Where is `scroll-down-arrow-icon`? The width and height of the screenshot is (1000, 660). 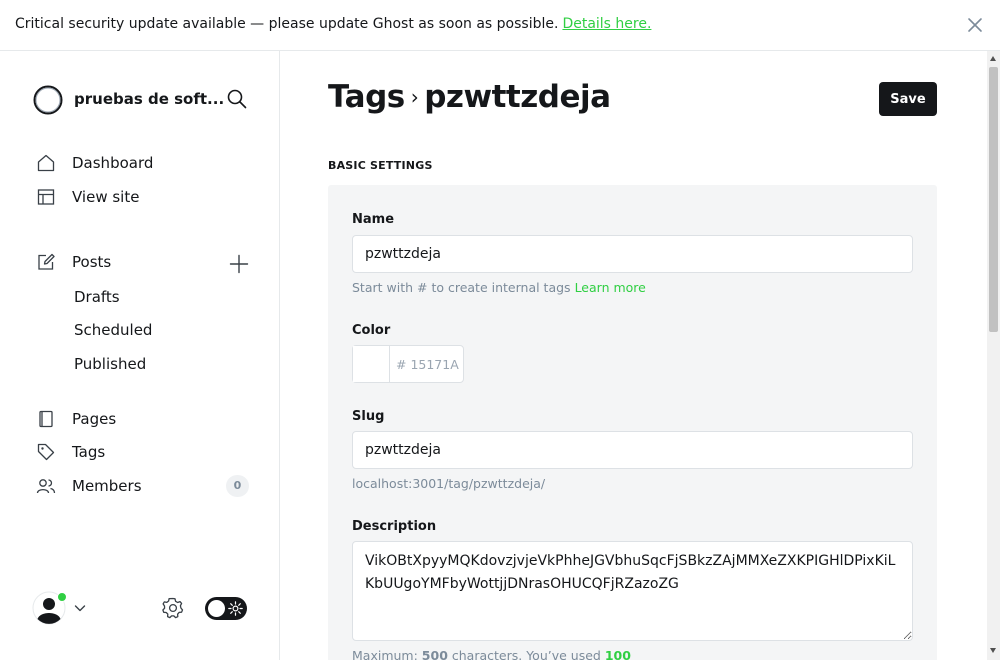 scroll-down-arrow-icon is located at coordinates (993, 650).